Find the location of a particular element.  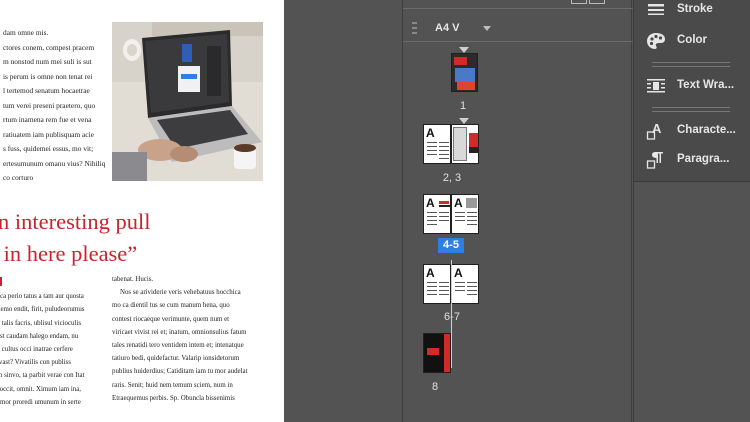

text-line: ast caudam halego endam, nu is located at coordinates (39, 336).